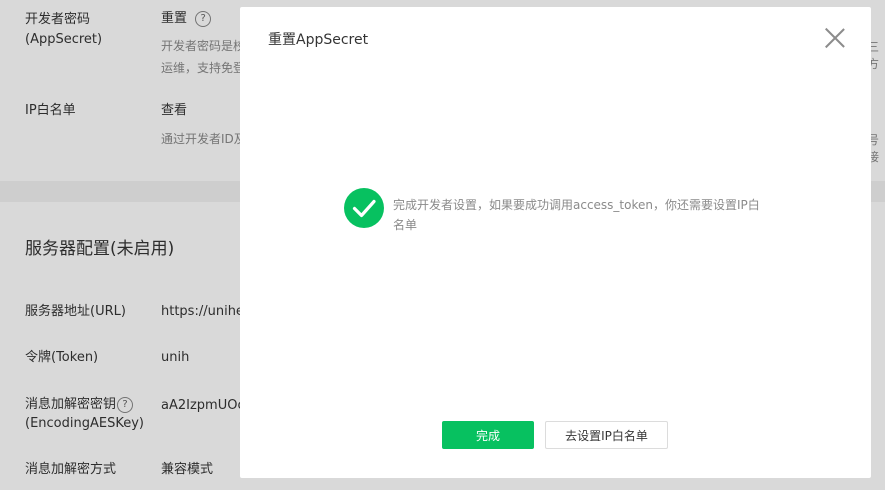 The image size is (885, 490). What do you see at coordinates (606, 435) in the screenshot?
I see `set-ip-whitelist-button: 去设置IP白名单` at bounding box center [606, 435].